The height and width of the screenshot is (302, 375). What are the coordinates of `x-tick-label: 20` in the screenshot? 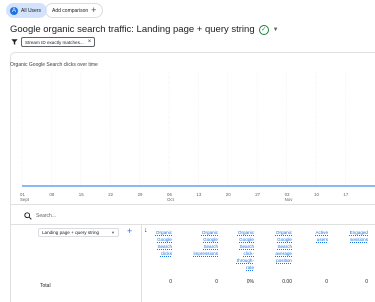 It's located at (228, 194).